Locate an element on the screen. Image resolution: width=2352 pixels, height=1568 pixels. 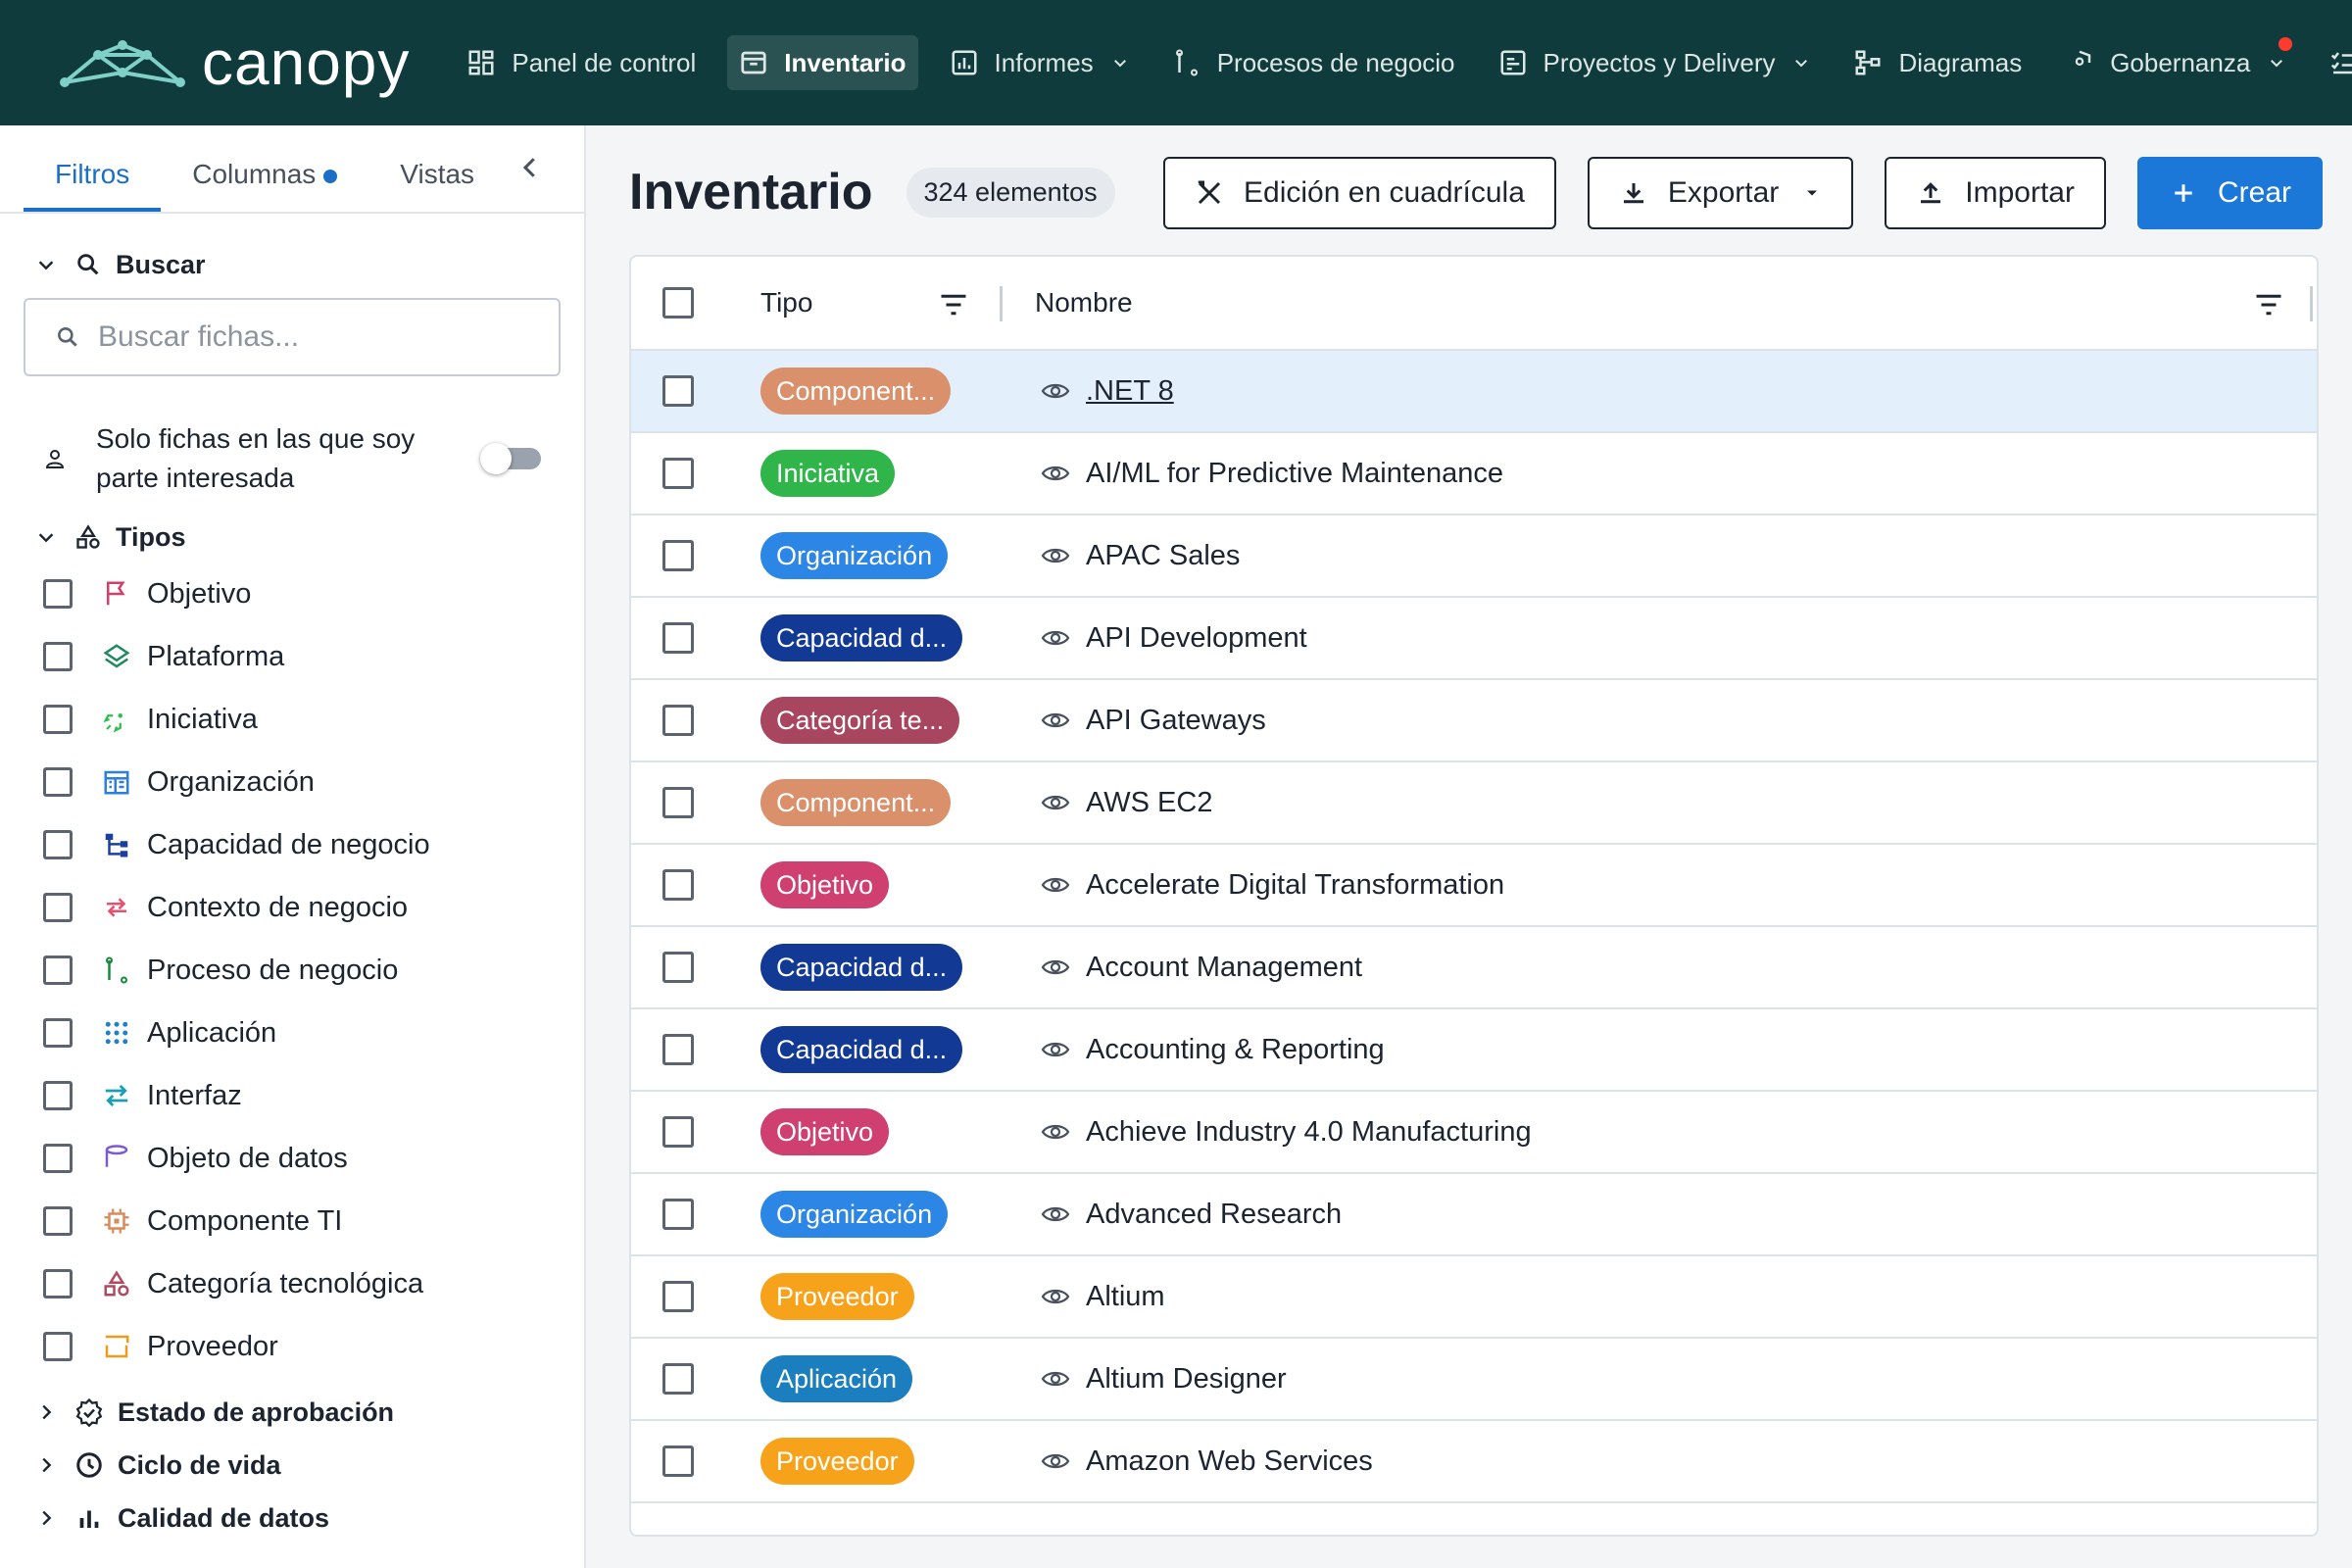
nav-item-procesos-de-negocio: Procesos de negocio is located at coordinates (1313, 62).